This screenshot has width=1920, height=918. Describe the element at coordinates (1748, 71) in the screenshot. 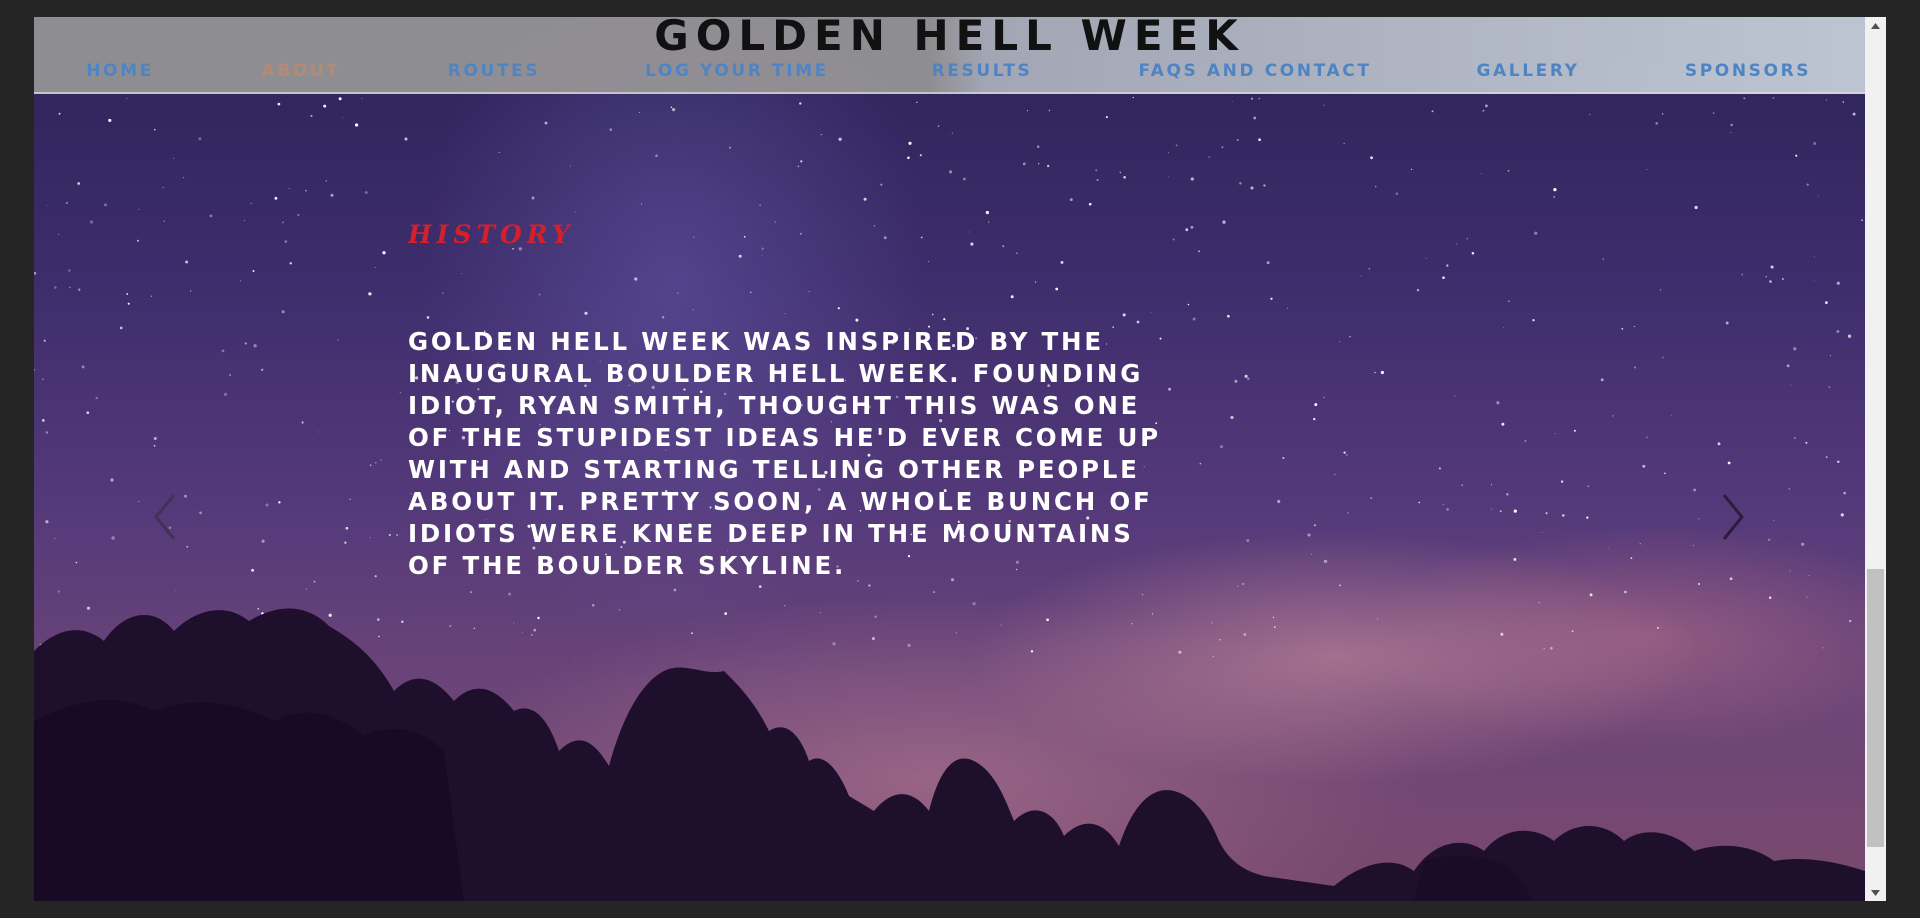

I see `nav-item-sponsors: SPONSORS` at that location.